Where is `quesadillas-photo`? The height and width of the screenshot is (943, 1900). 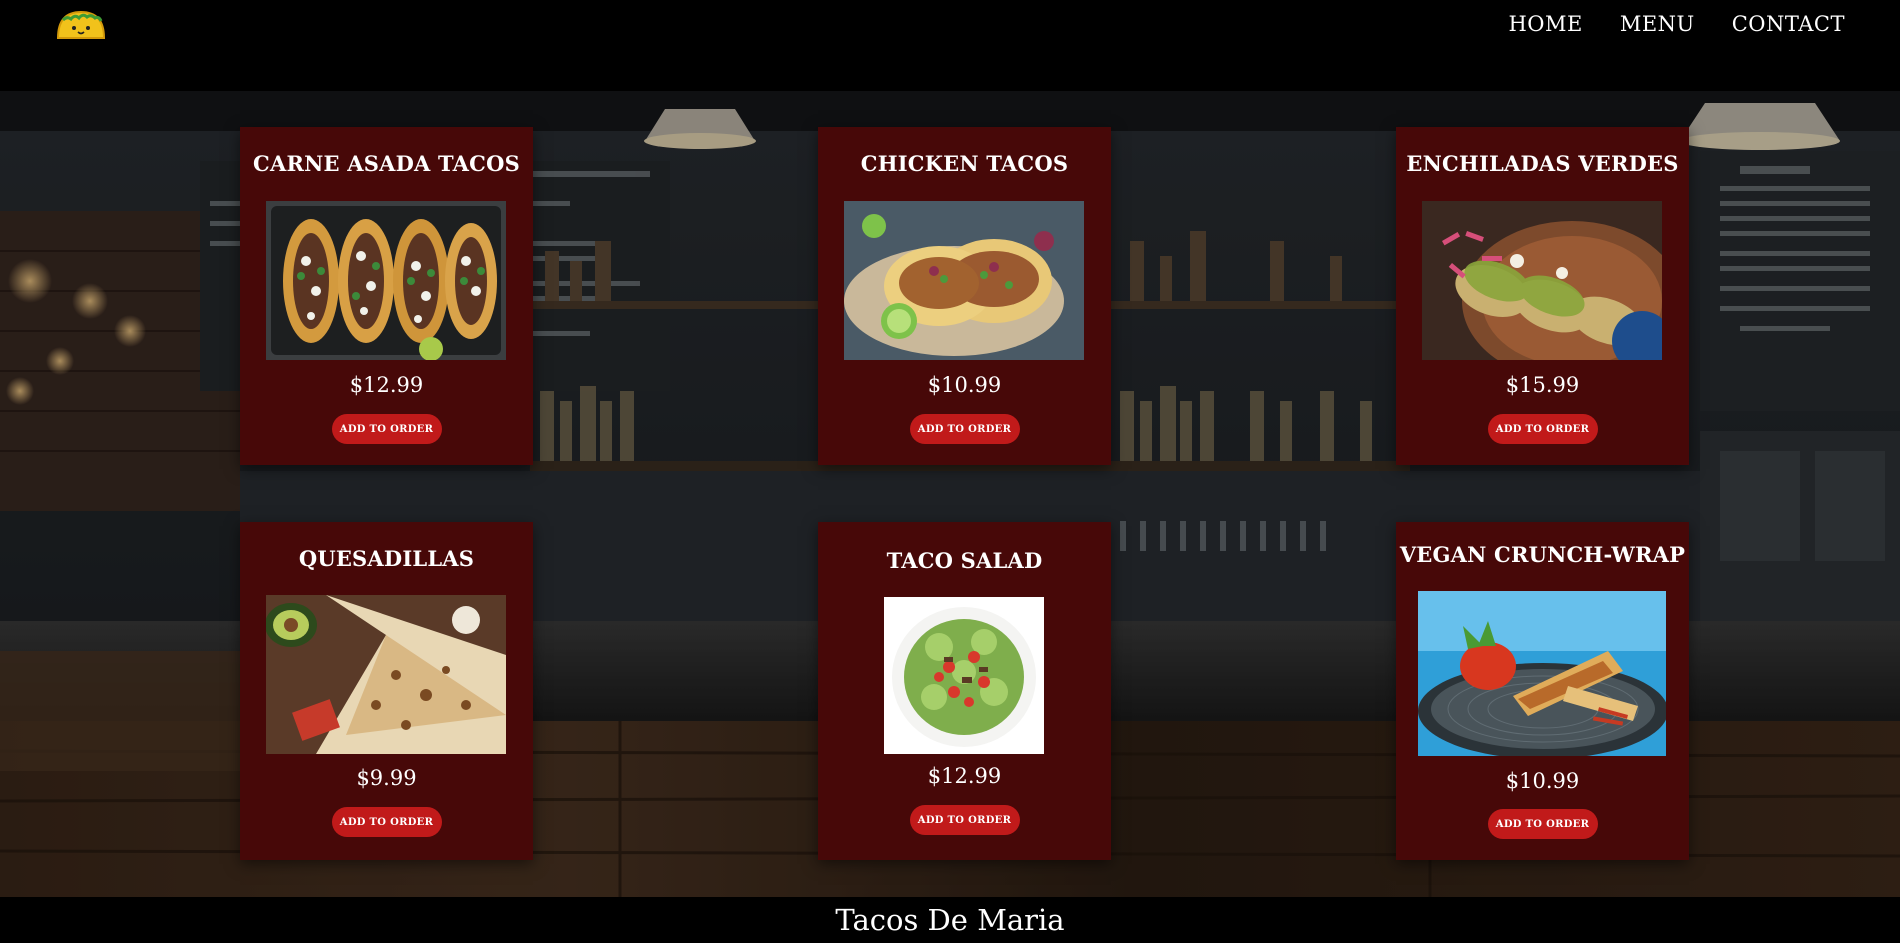
quesadillas-photo is located at coordinates (386, 674).